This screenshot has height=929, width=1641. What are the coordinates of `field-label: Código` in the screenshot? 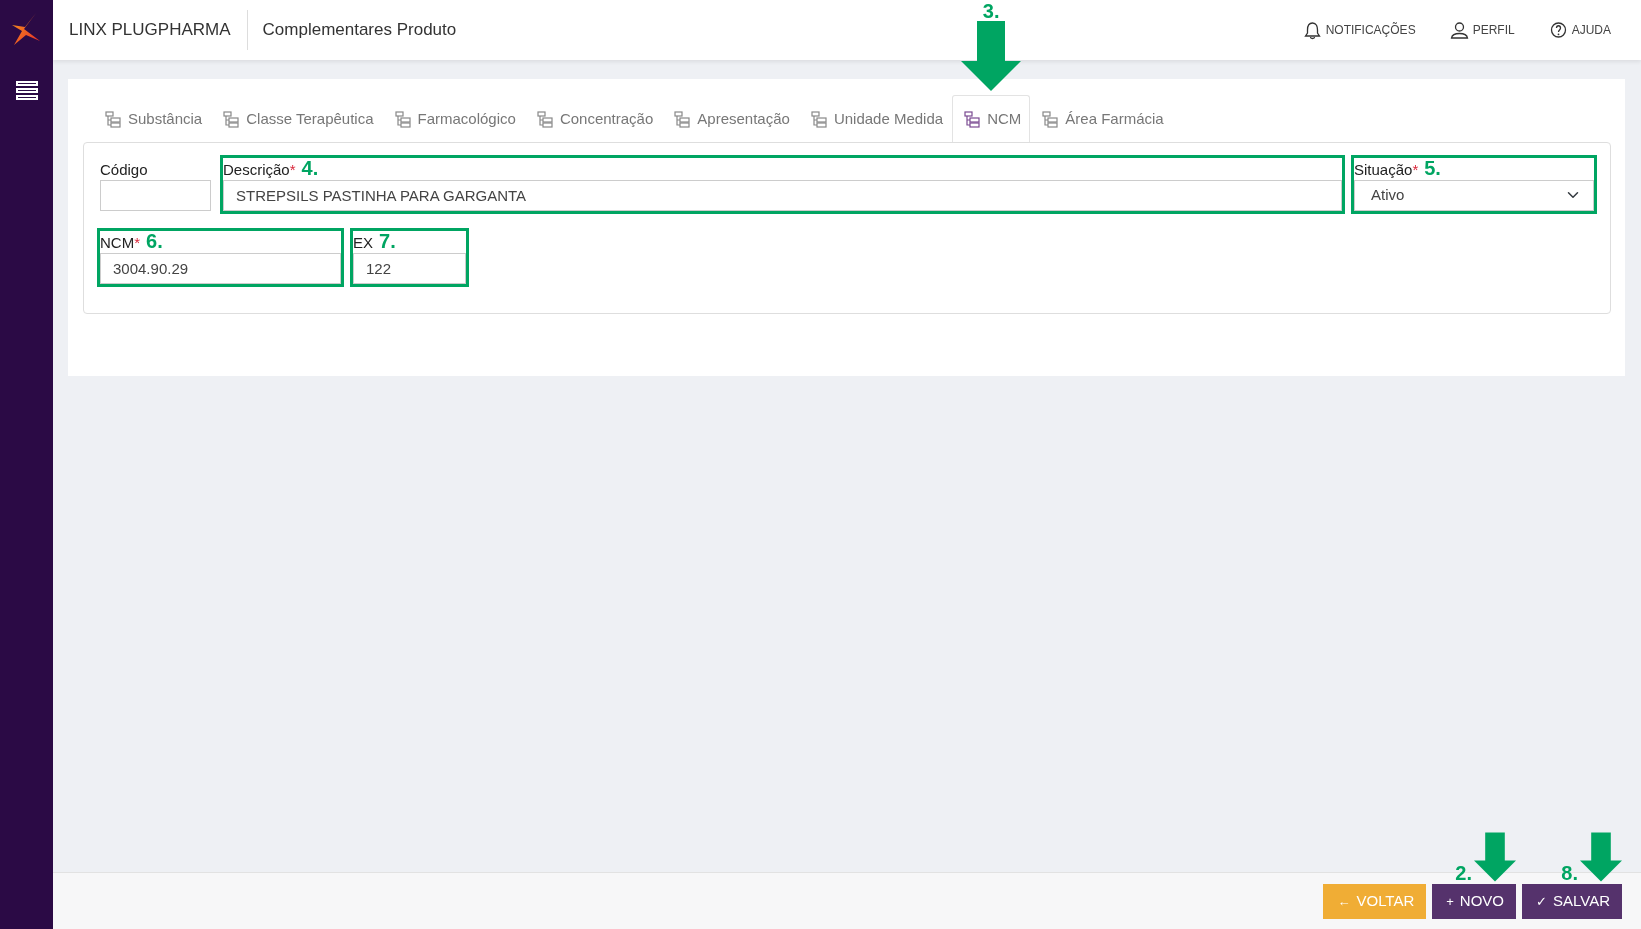 It's located at (124, 169).